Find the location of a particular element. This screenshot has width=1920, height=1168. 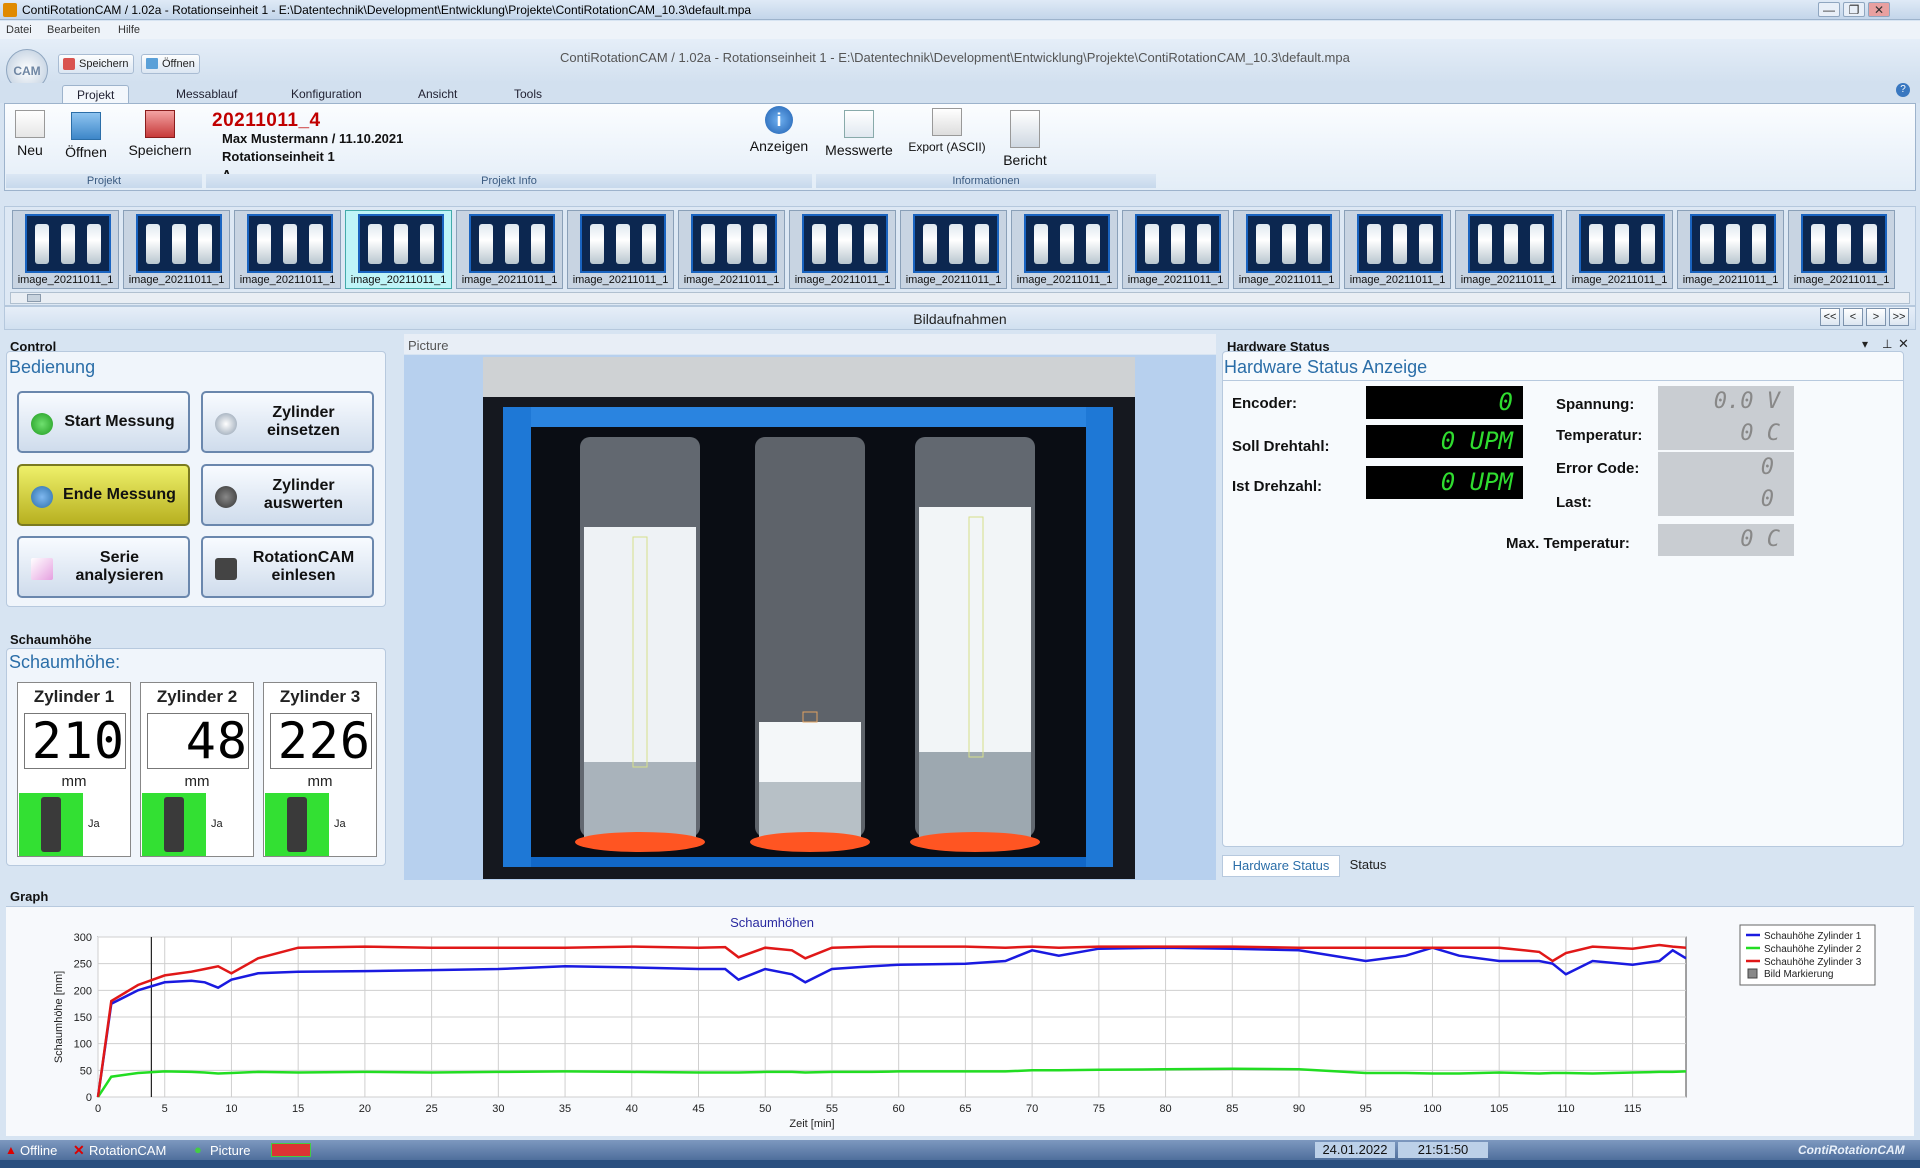

tab-ansicht: Ansicht is located at coordinates (437, 94).